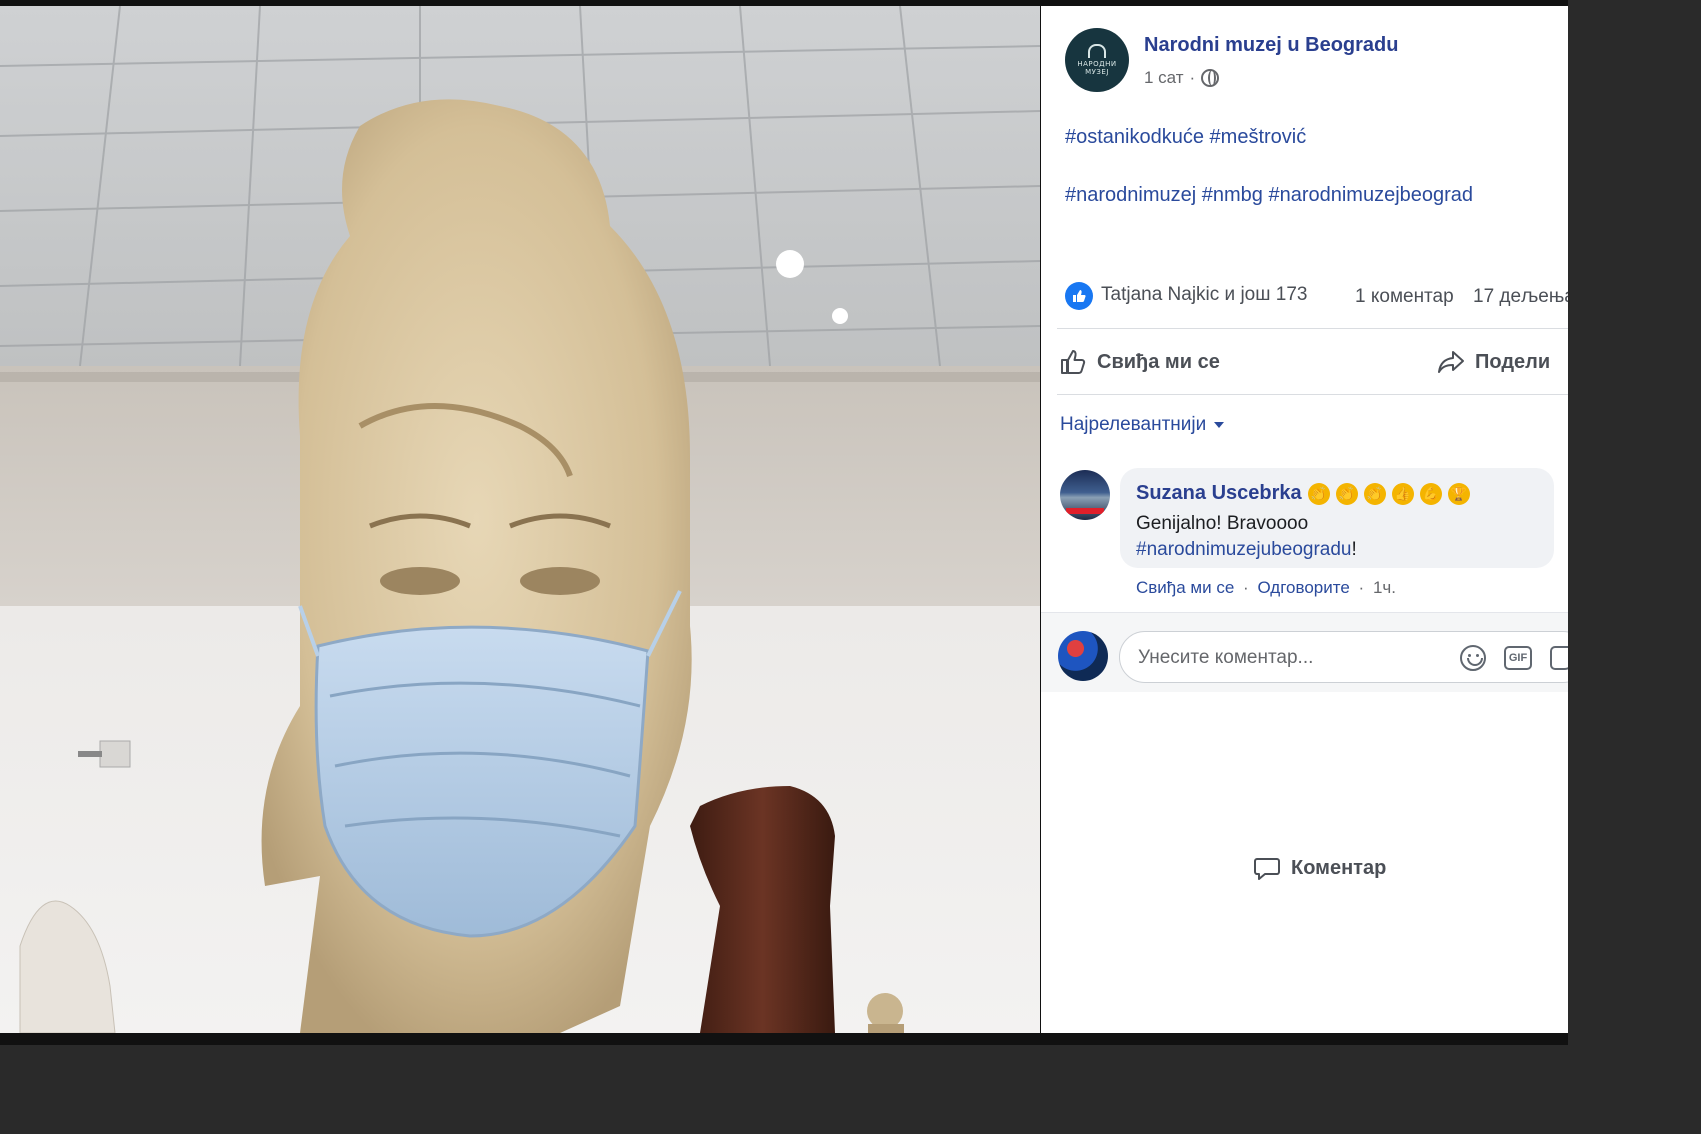 Image resolution: width=1701 pixels, height=1134 pixels. I want to click on avatar-label-1: НАРОДНИ, so click(1097, 64).